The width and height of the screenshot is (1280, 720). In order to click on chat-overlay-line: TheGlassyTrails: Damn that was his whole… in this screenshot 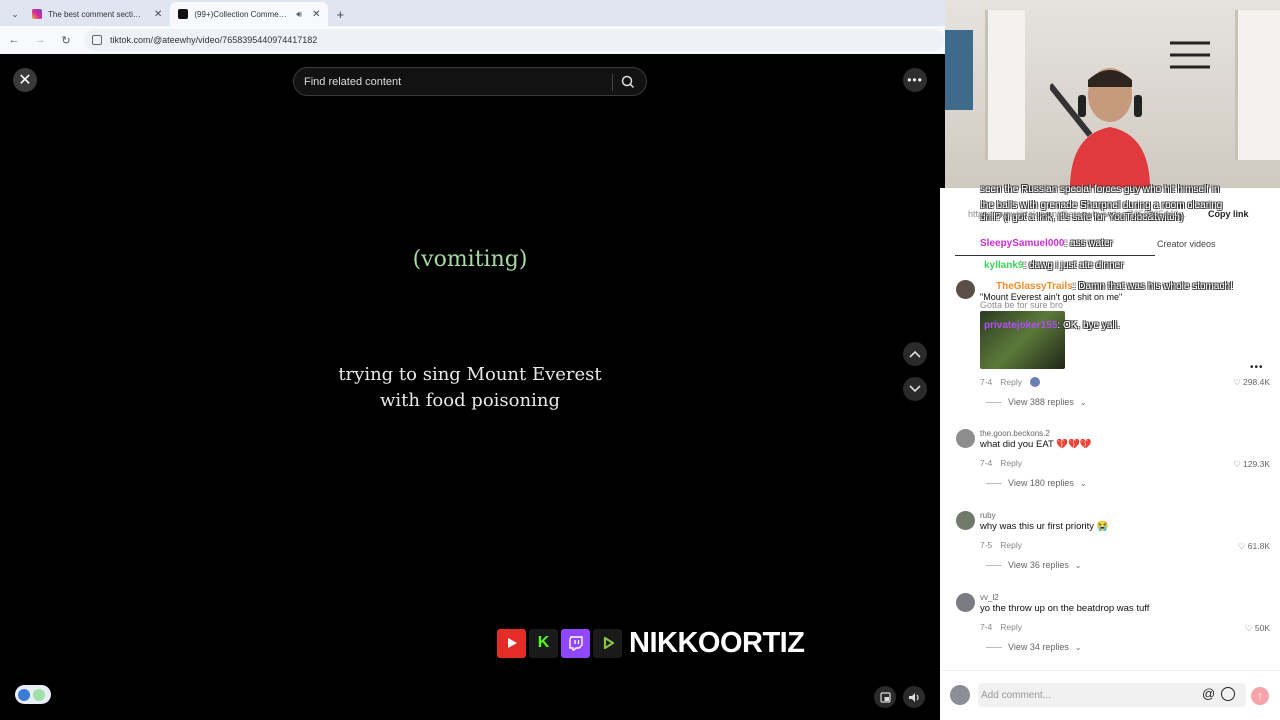, I will do `click(1138, 286)`.